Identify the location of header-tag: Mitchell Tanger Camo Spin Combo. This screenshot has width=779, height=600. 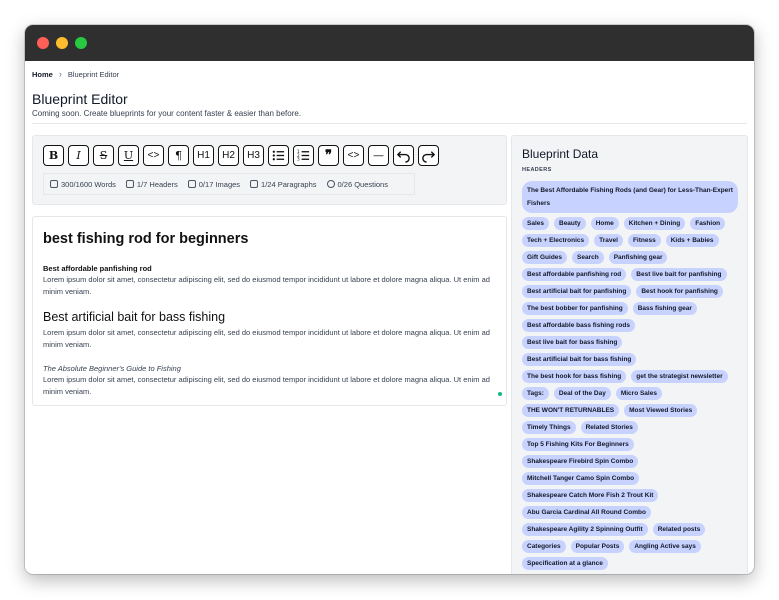
(581, 478).